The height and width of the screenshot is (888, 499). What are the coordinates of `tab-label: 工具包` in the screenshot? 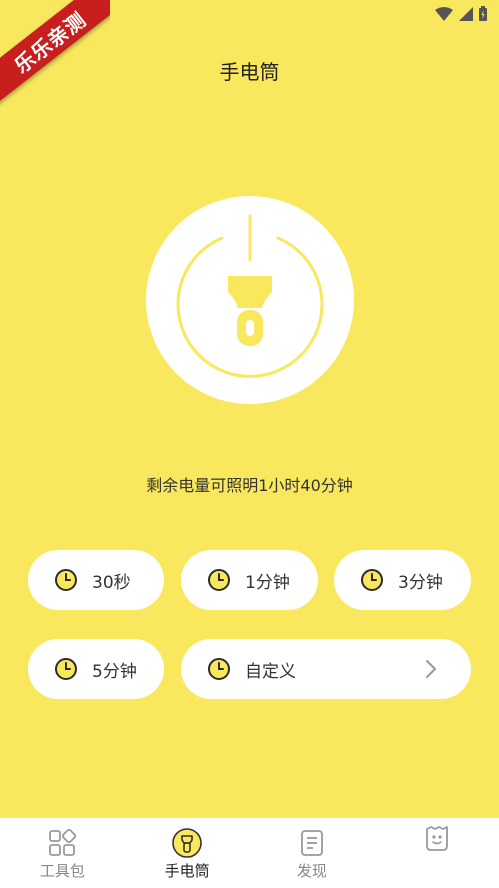 It's located at (62, 871).